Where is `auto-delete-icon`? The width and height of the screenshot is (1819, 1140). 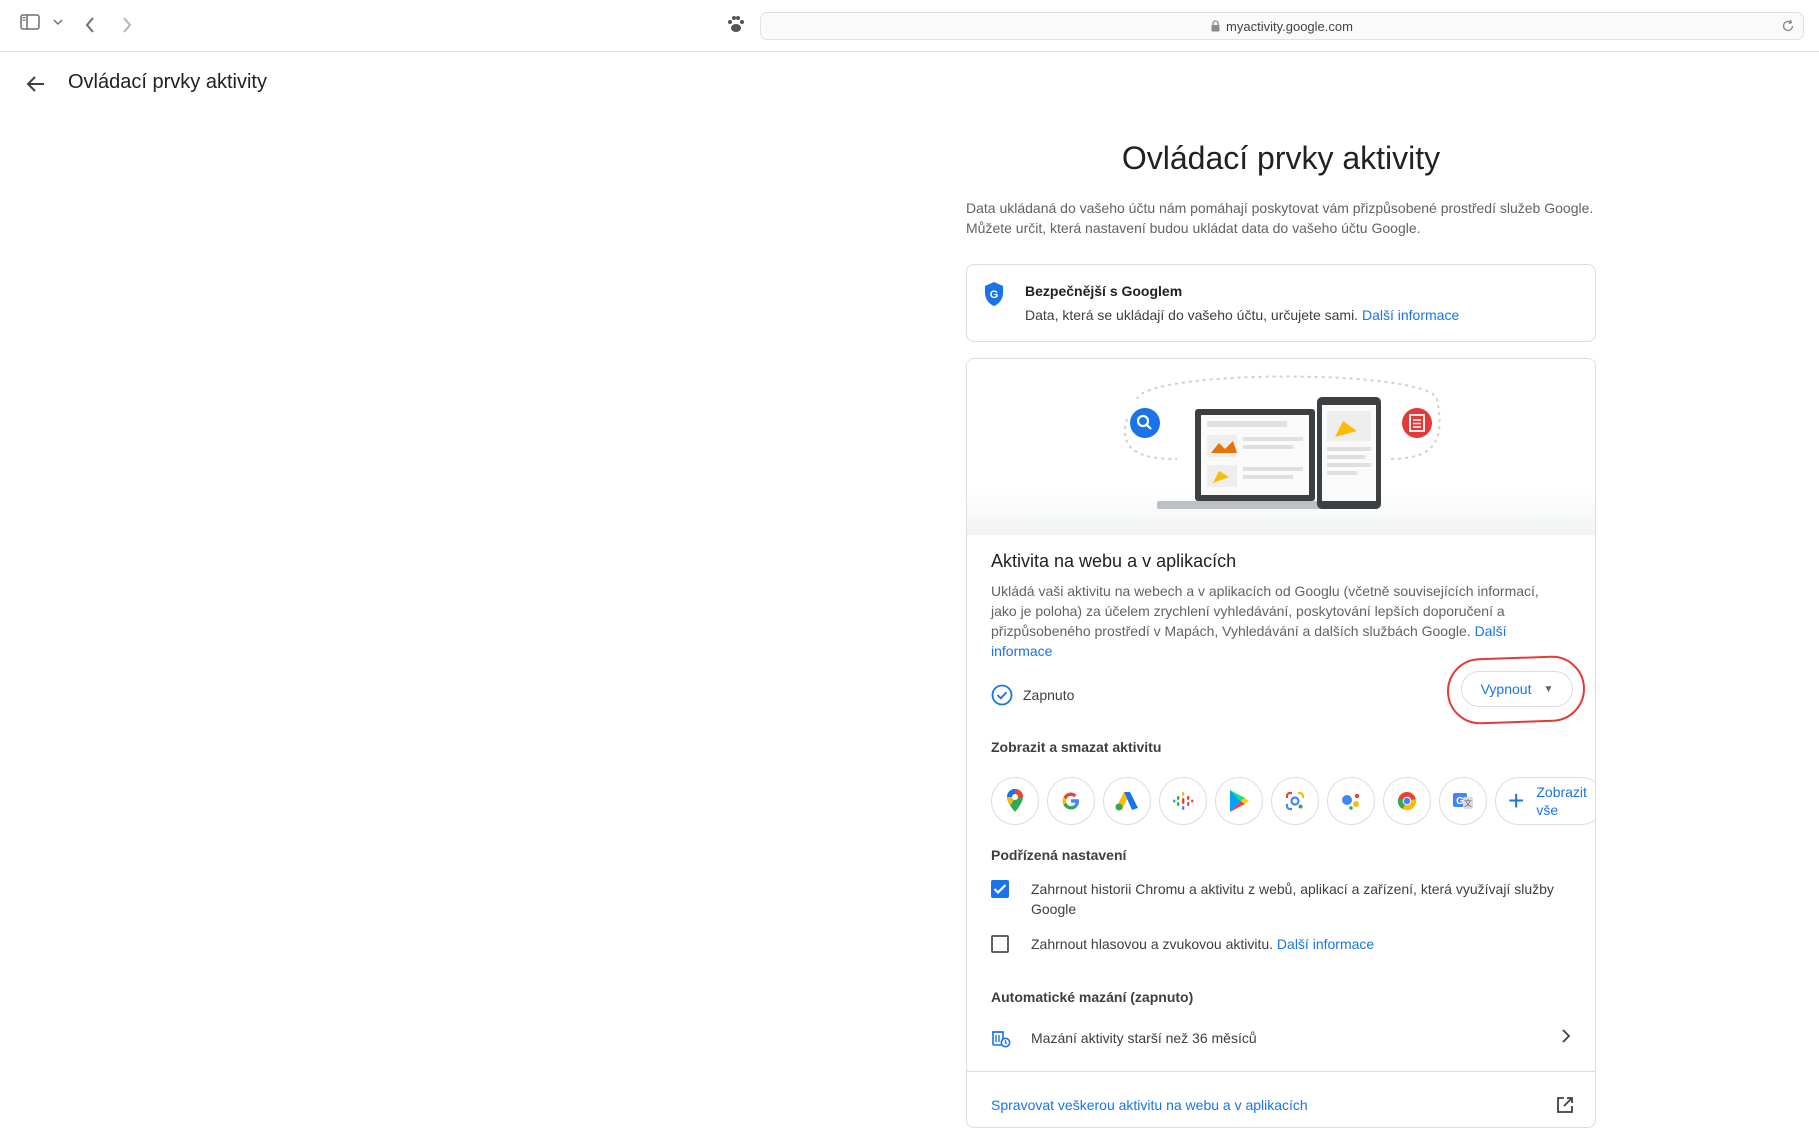
auto-delete-icon is located at coordinates (1001, 1038).